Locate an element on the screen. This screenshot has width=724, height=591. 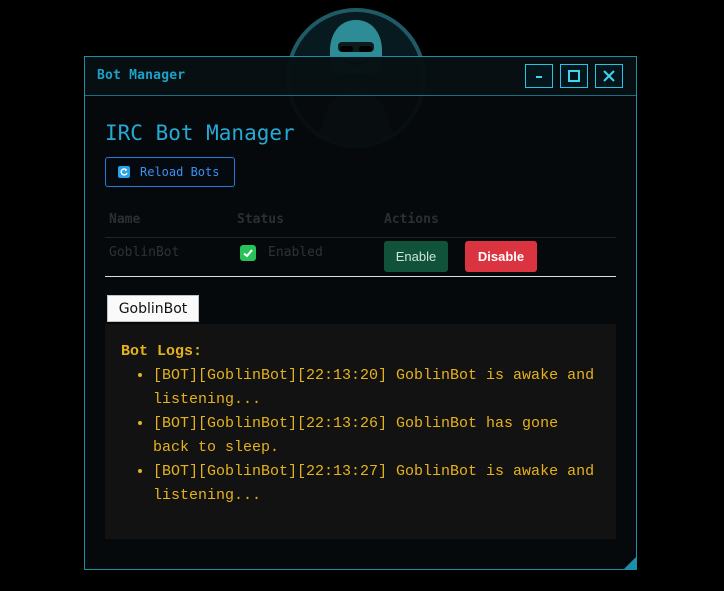
bot-name-cell: GoblinBot is located at coordinates (144, 252).